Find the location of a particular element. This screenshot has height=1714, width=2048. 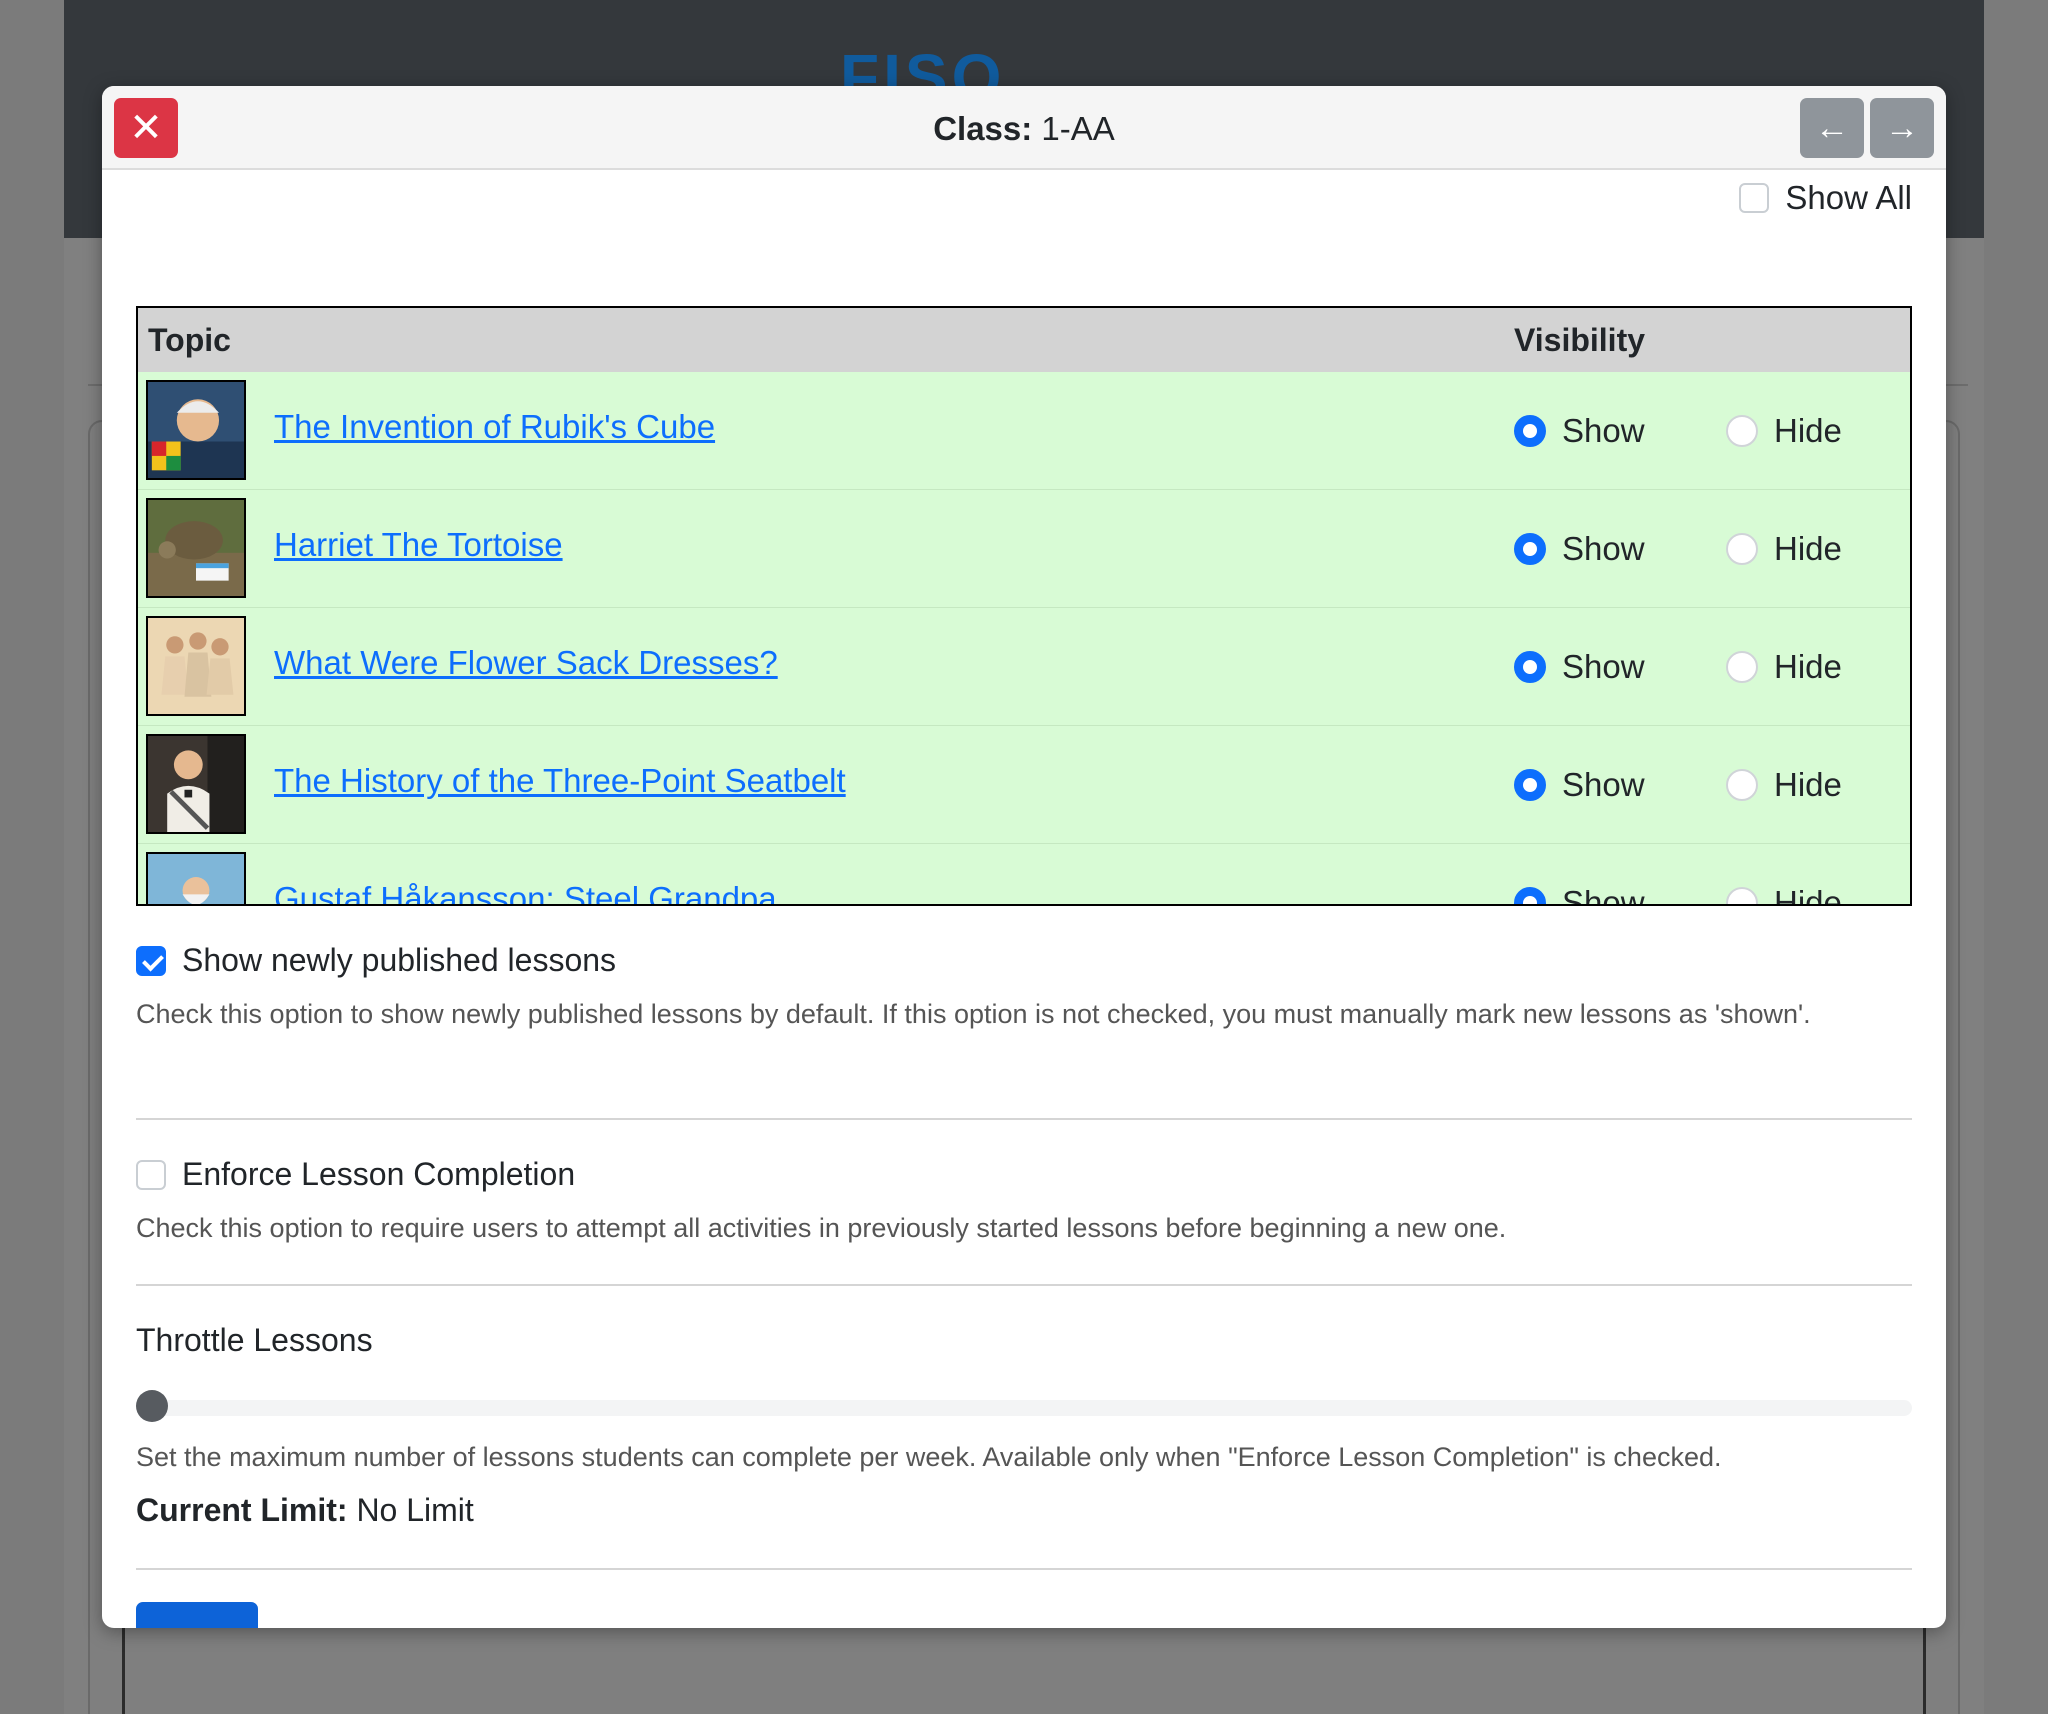

column-header-visibility: Visibility is located at coordinates (1580, 340).